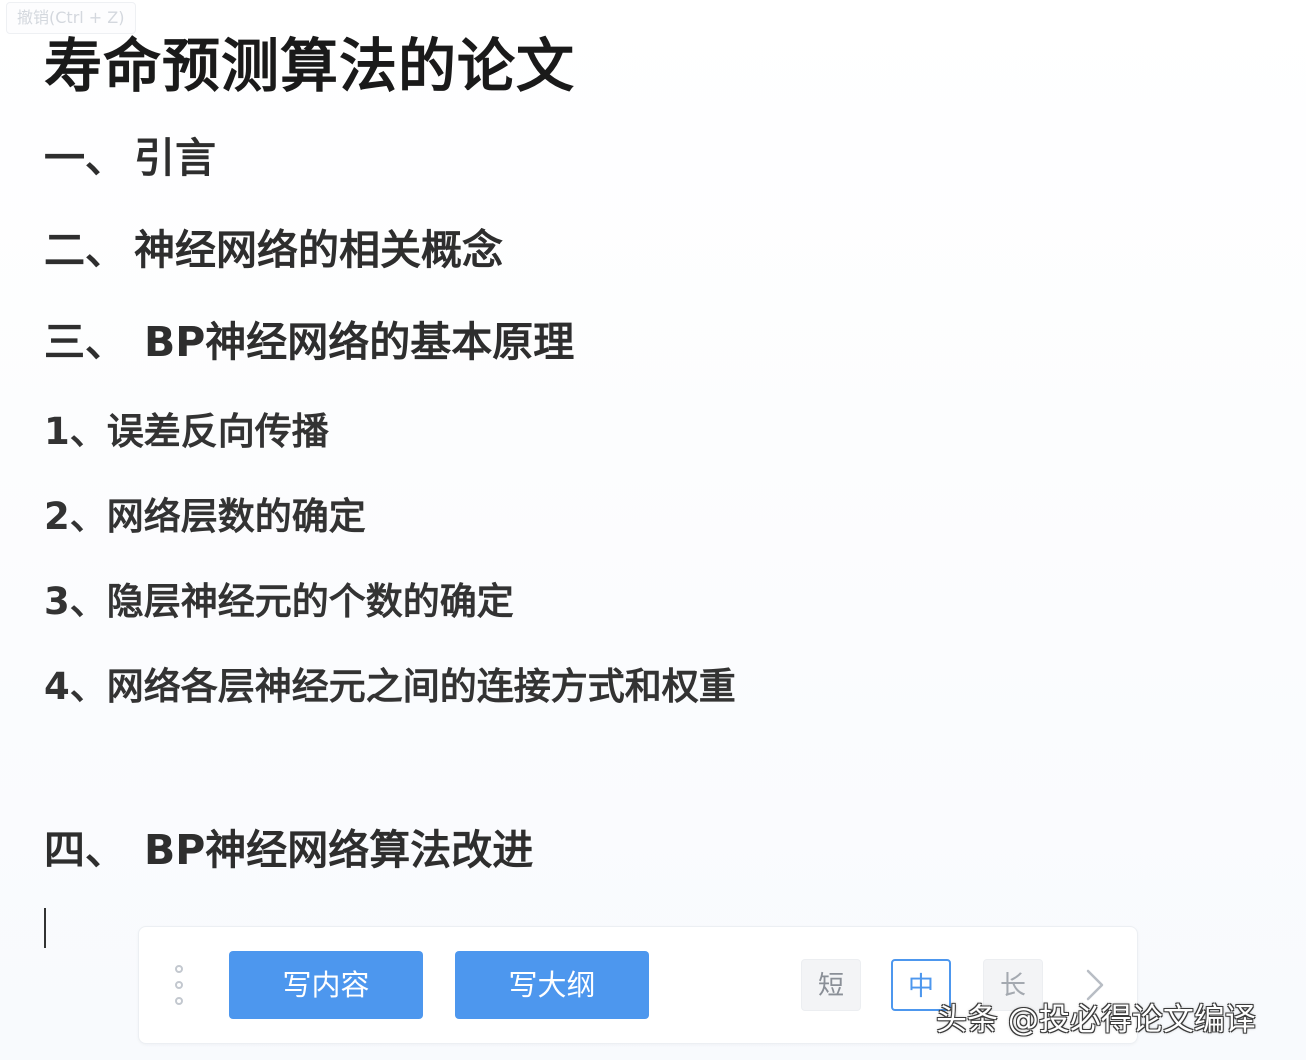 Image resolution: width=1306 pixels, height=1060 pixels. Describe the element at coordinates (175, 158) in the screenshot. I see `section-text: 引言` at that location.